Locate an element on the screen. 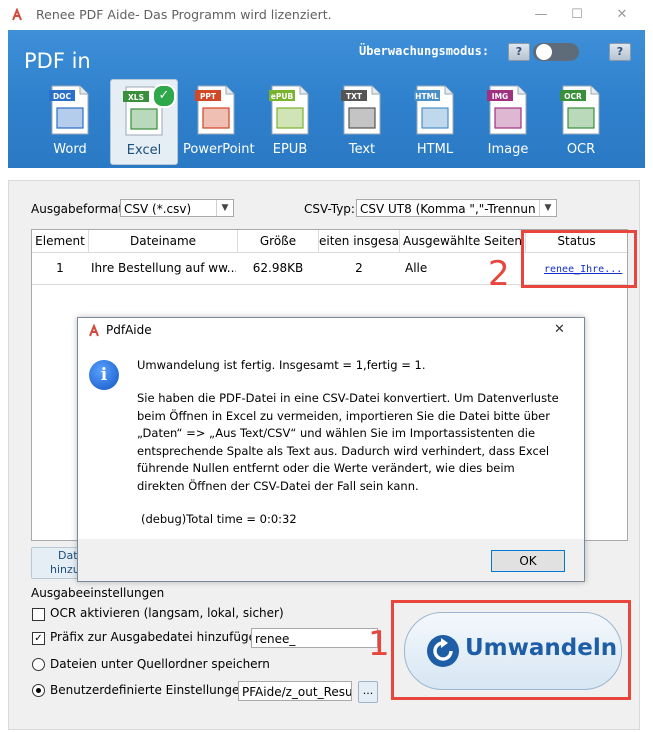  monitor-help-button: ? is located at coordinates (519, 52).